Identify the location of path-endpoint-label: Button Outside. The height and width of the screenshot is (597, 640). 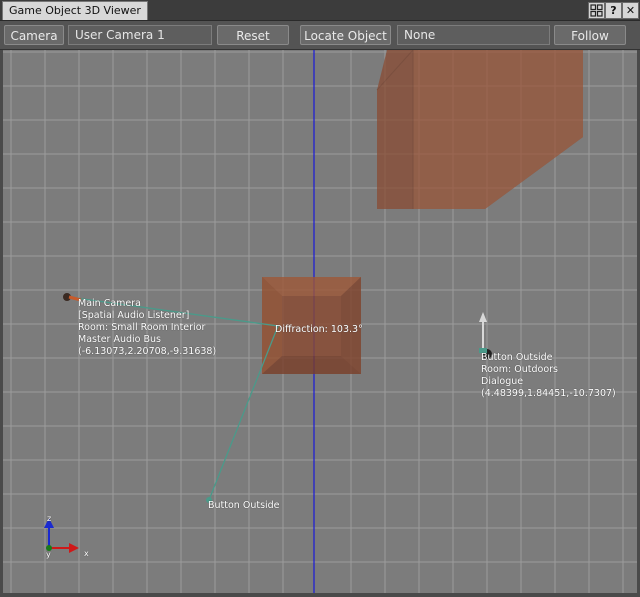
(244, 505).